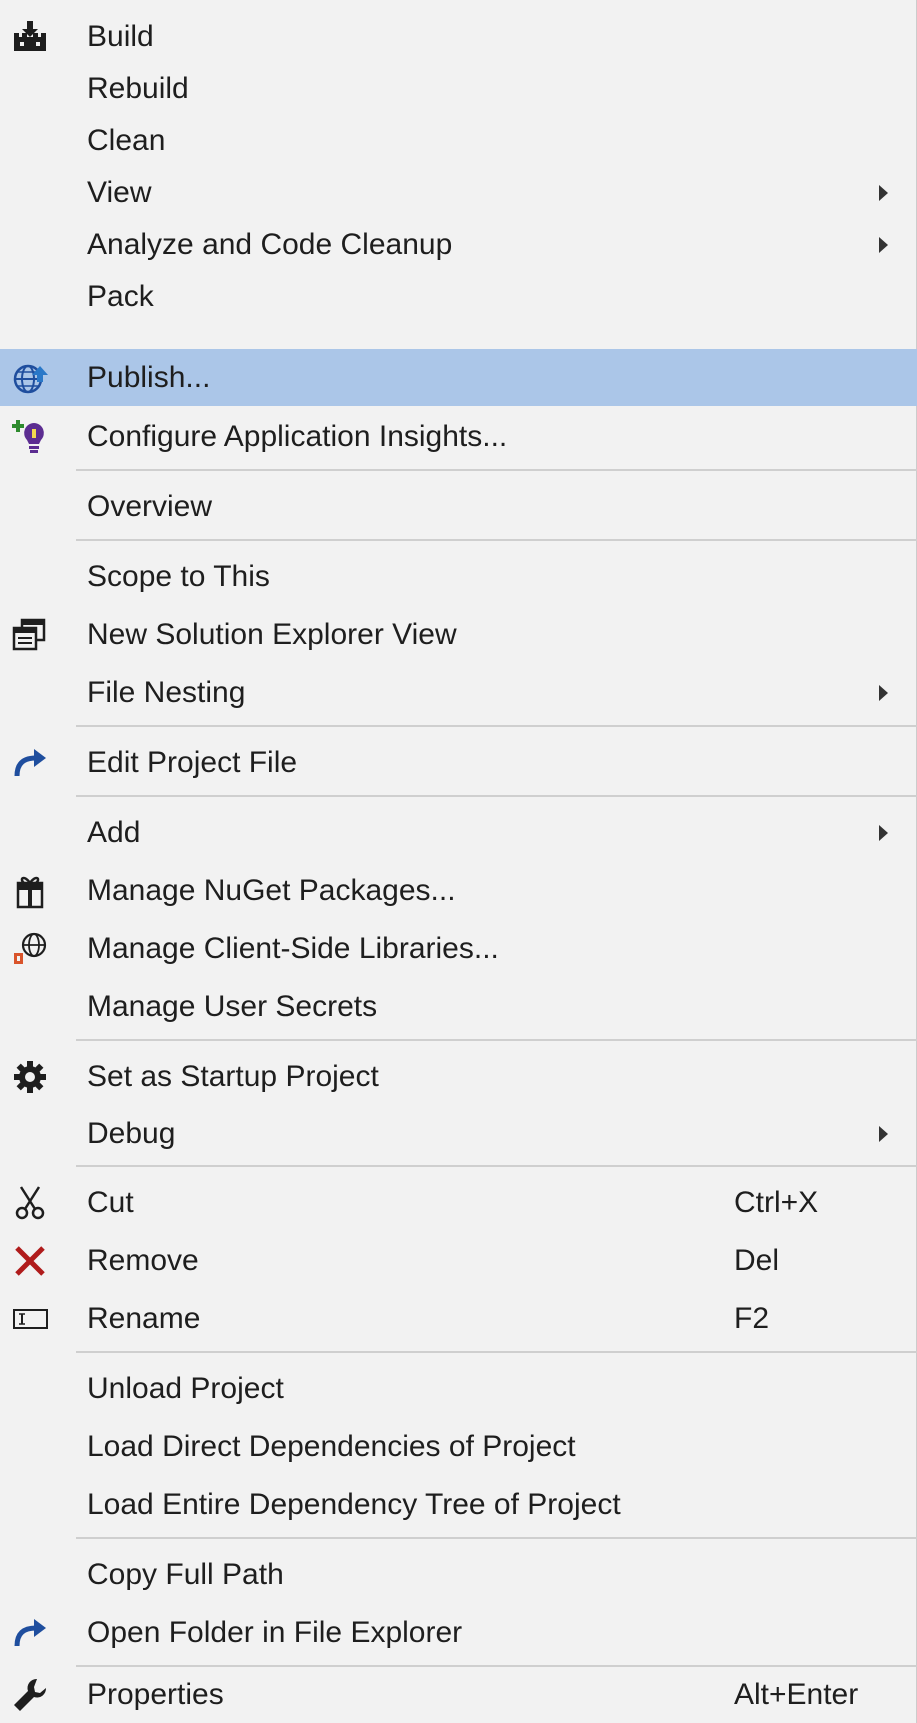  I want to click on application-insights-icon, so click(30, 437).